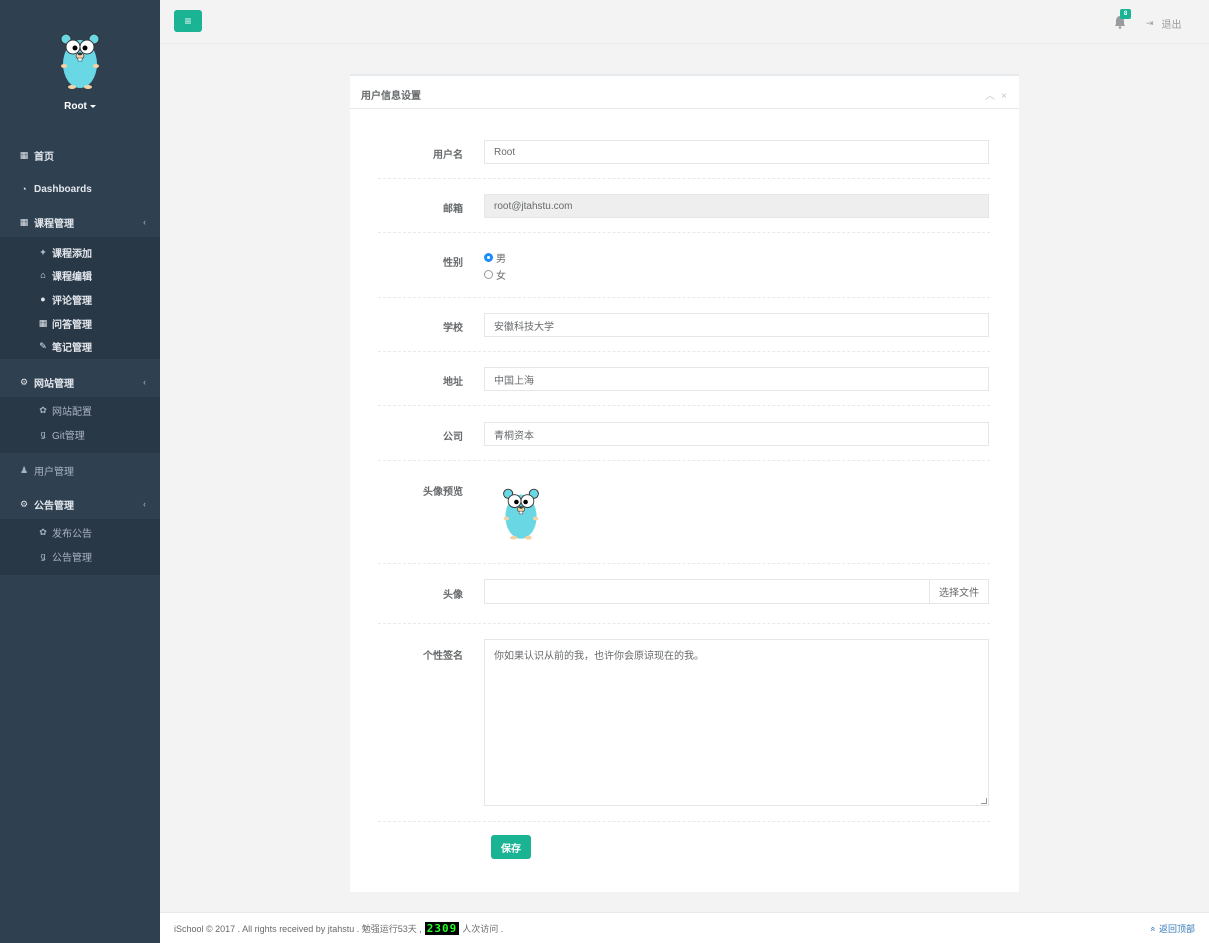  I want to click on sidebar-subitem-qa: ▦ 问答管理, so click(65, 323).